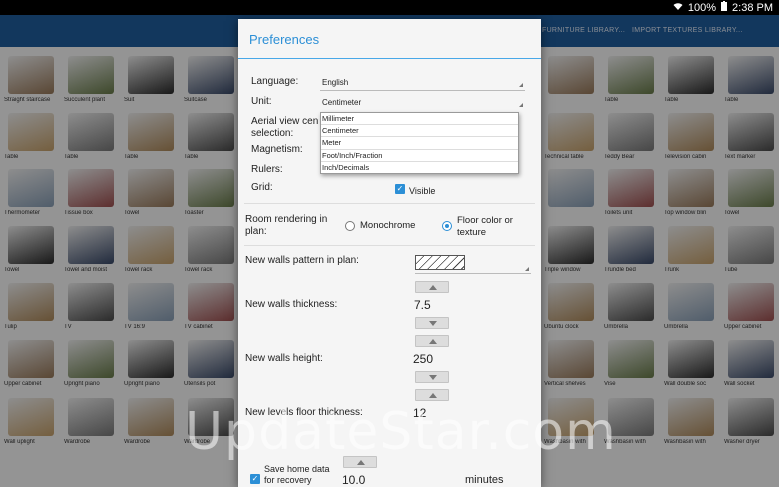 This screenshot has width=779, height=487. What do you see at coordinates (286, 226) in the screenshot?
I see `room-rendering-label: Room rendering in plan:` at bounding box center [286, 226].